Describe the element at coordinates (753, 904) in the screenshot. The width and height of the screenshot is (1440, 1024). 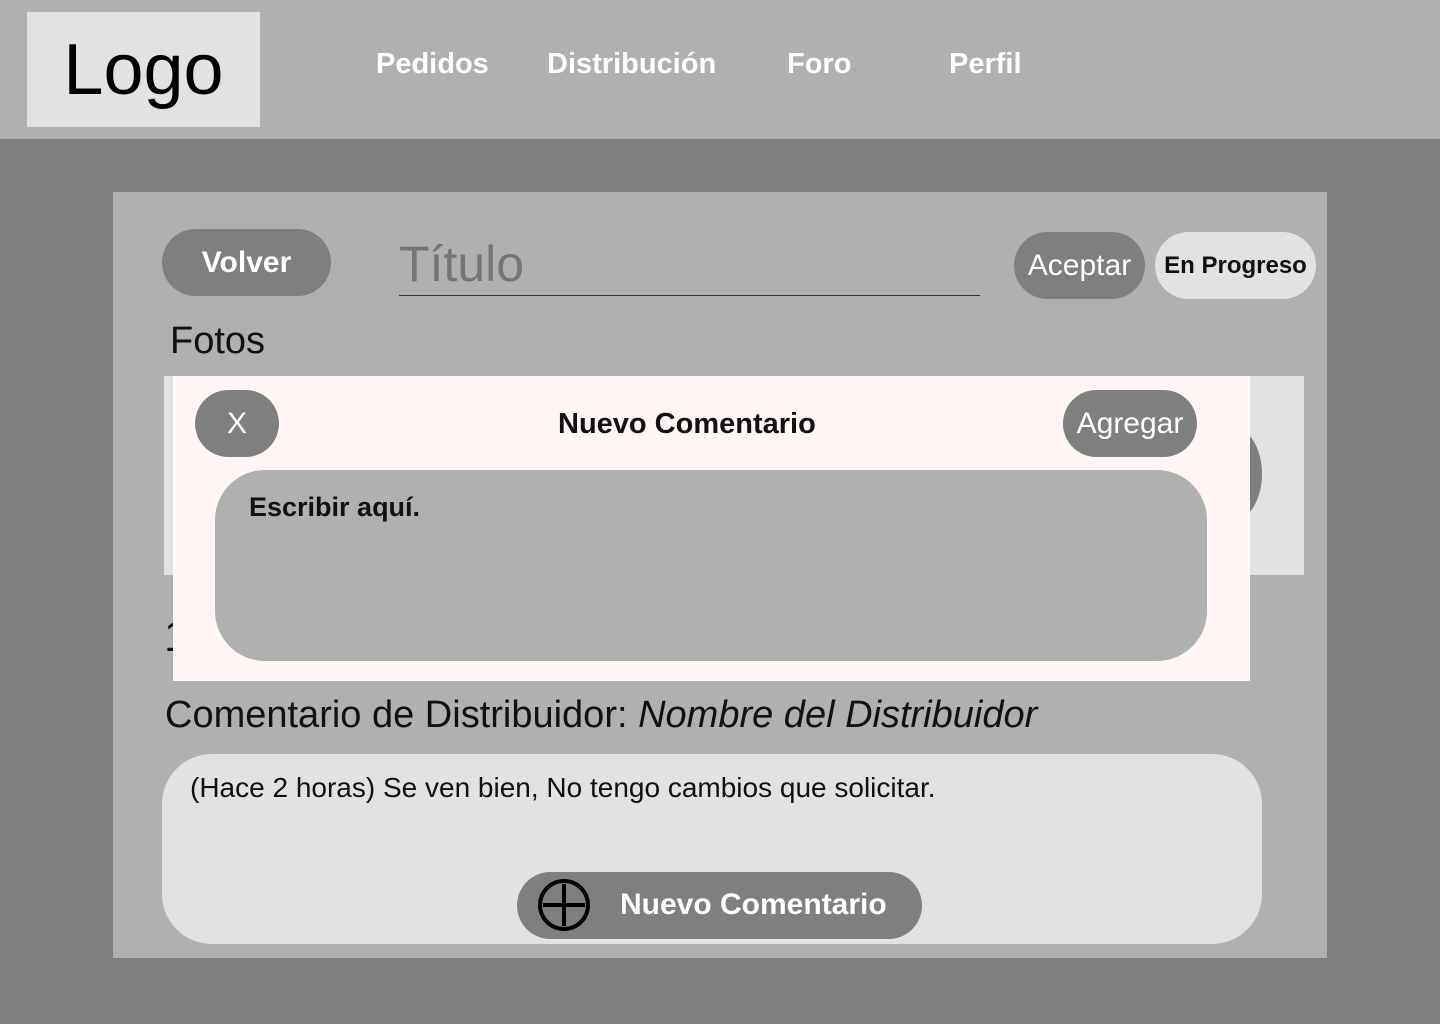
I see `new-comment-button-label: Nuevo Comentario` at that location.